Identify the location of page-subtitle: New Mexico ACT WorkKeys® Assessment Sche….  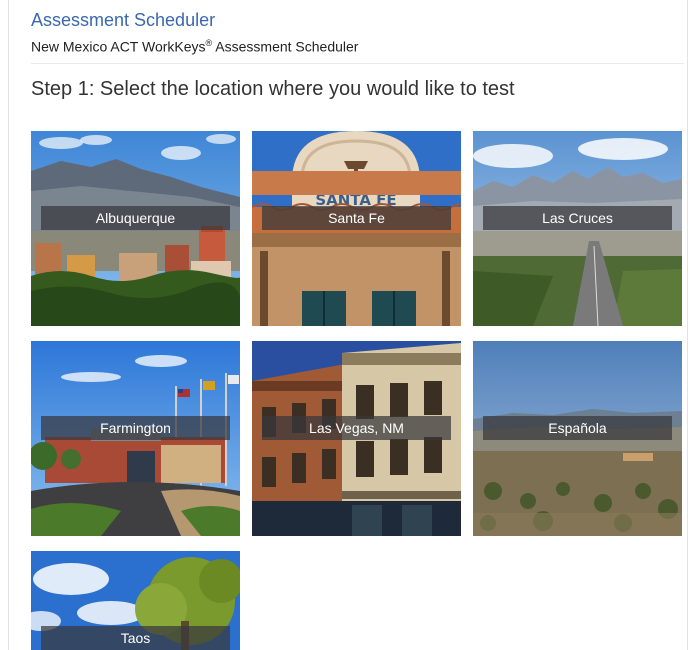
(194, 46).